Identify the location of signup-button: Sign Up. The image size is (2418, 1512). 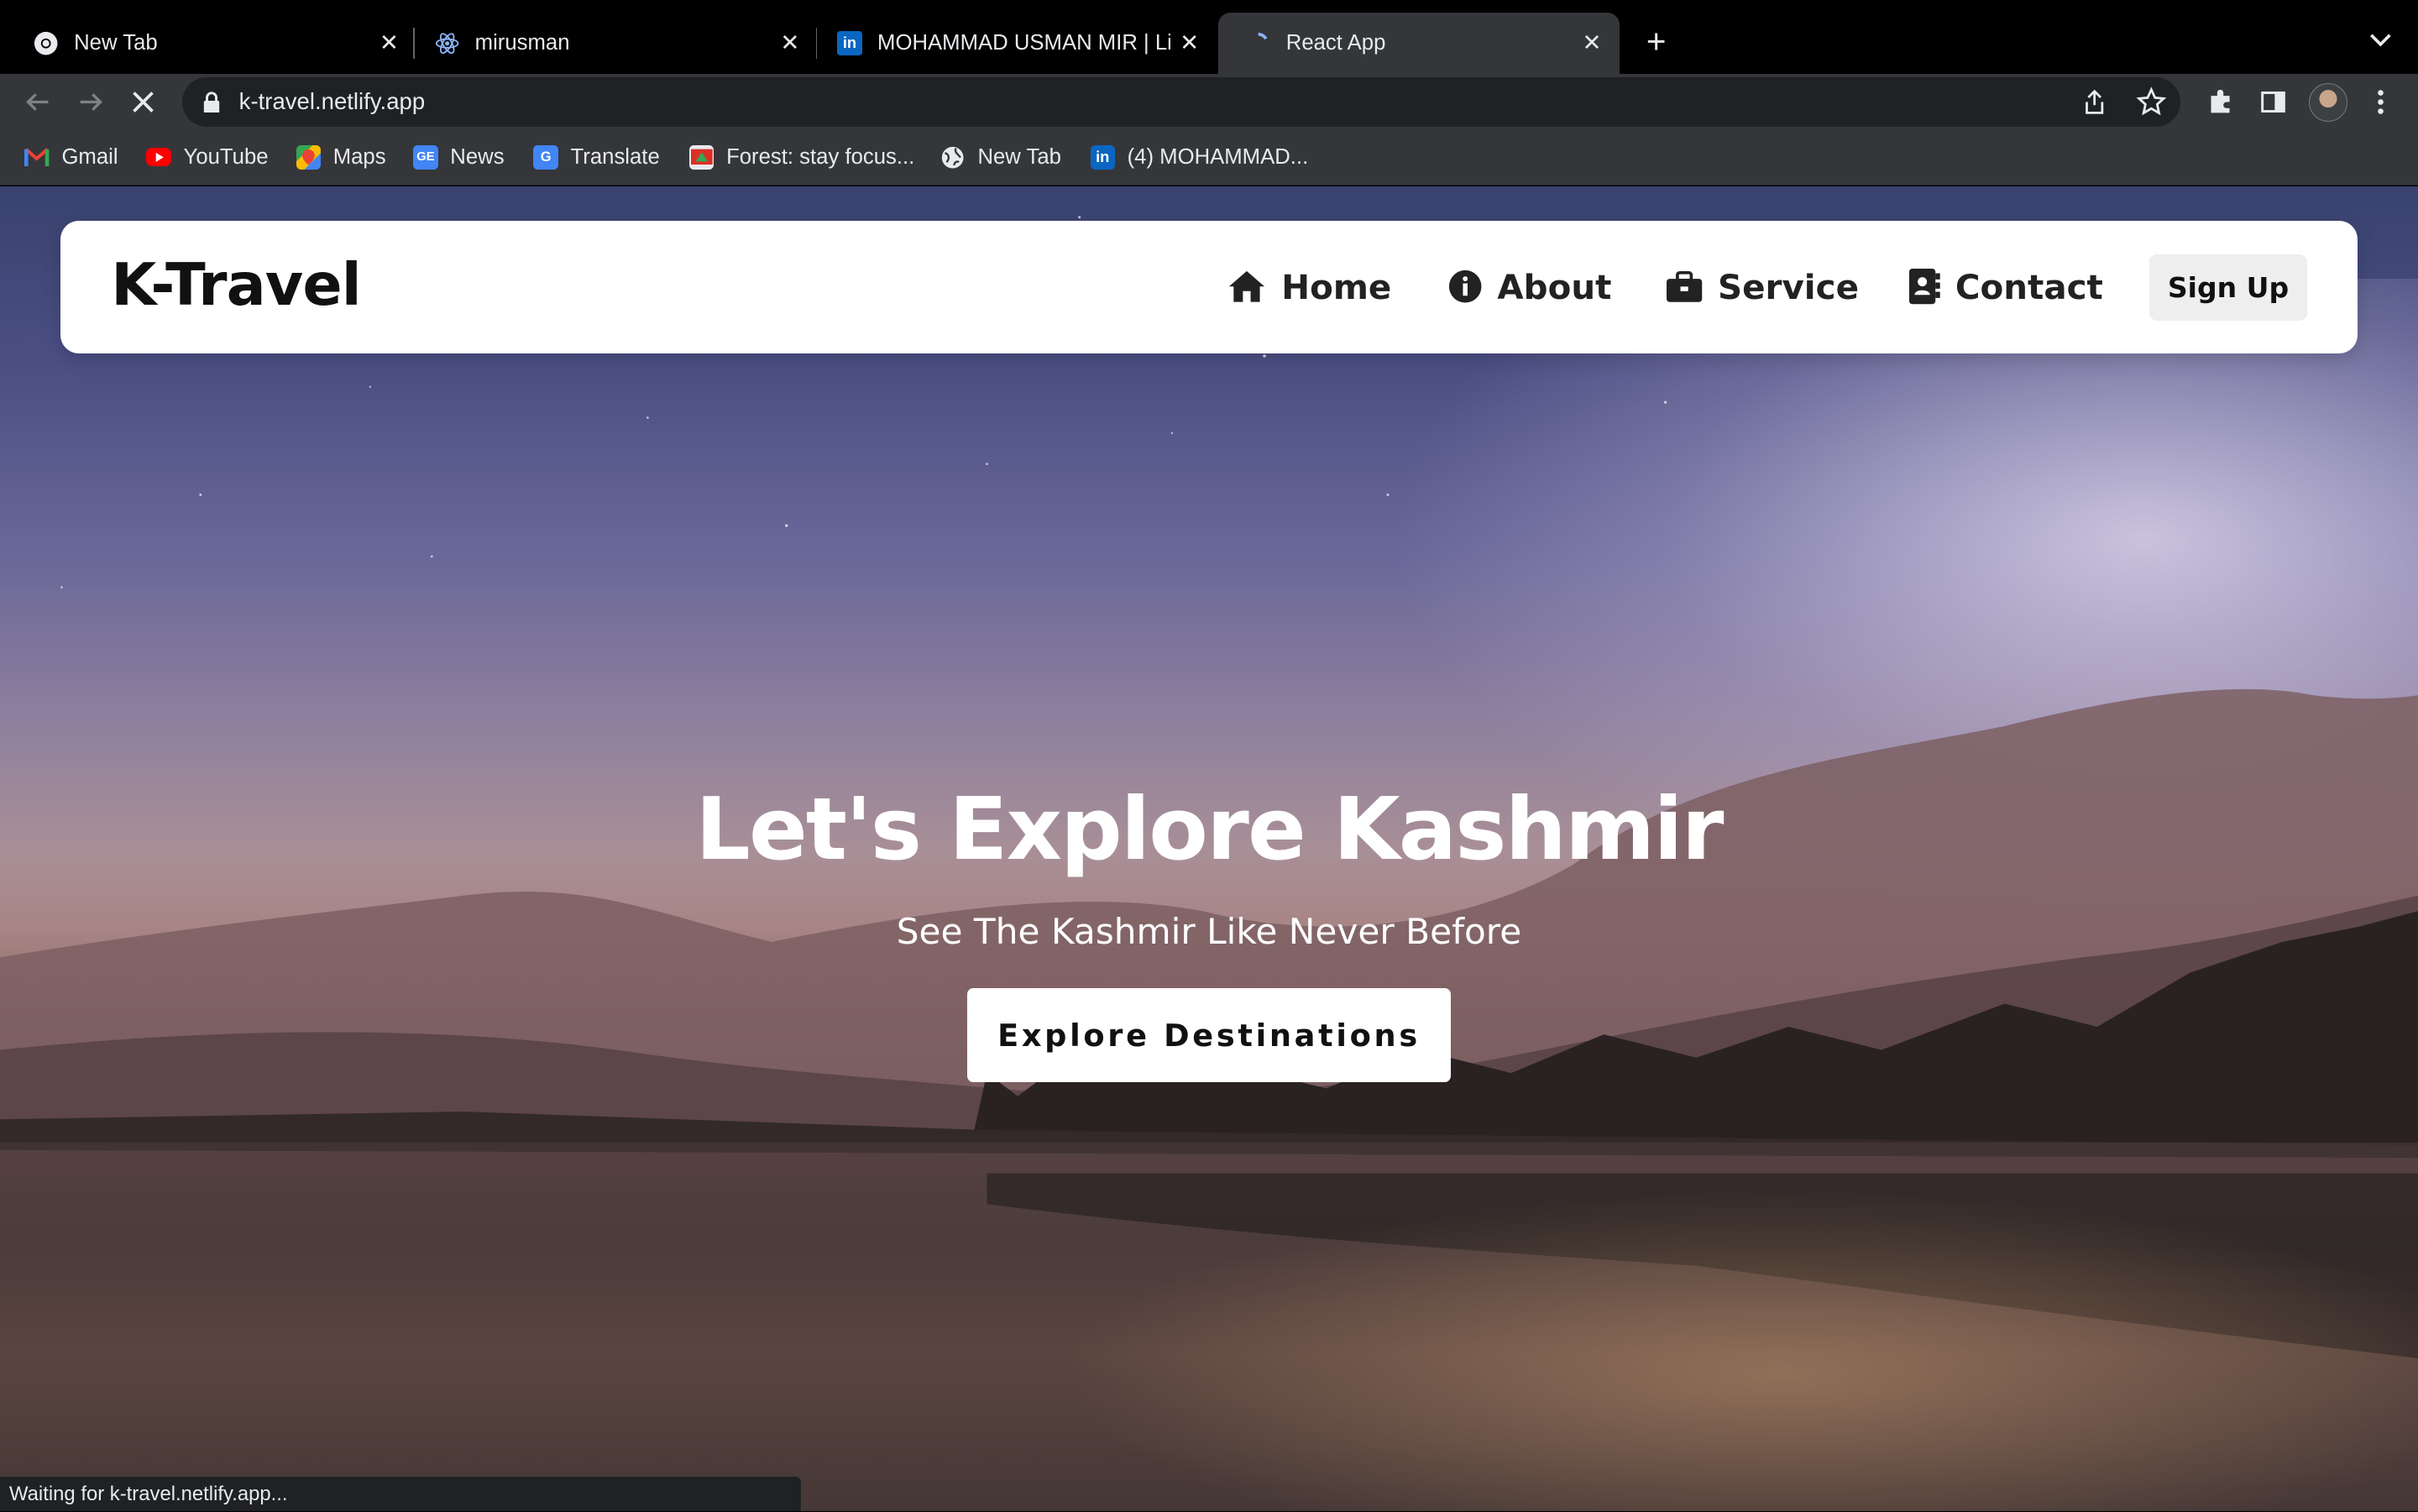
(2228, 288).